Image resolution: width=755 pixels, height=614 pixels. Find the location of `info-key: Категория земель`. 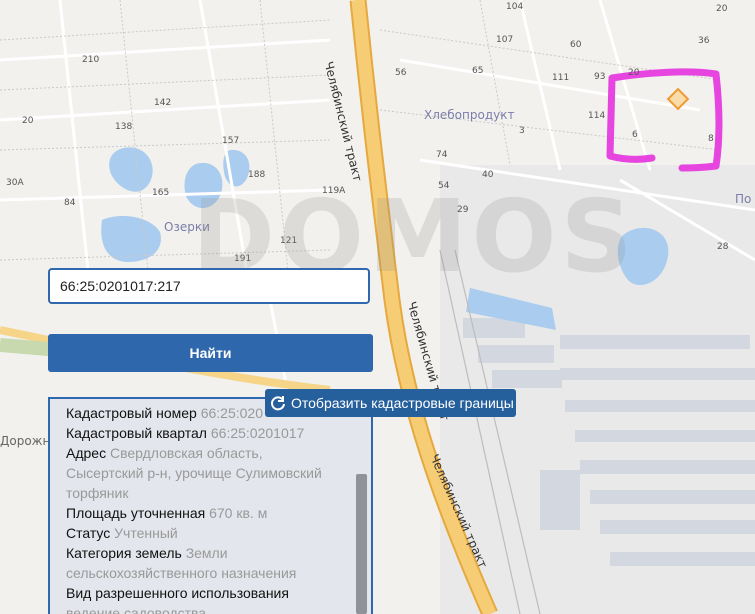

info-key: Категория земель is located at coordinates (124, 553).